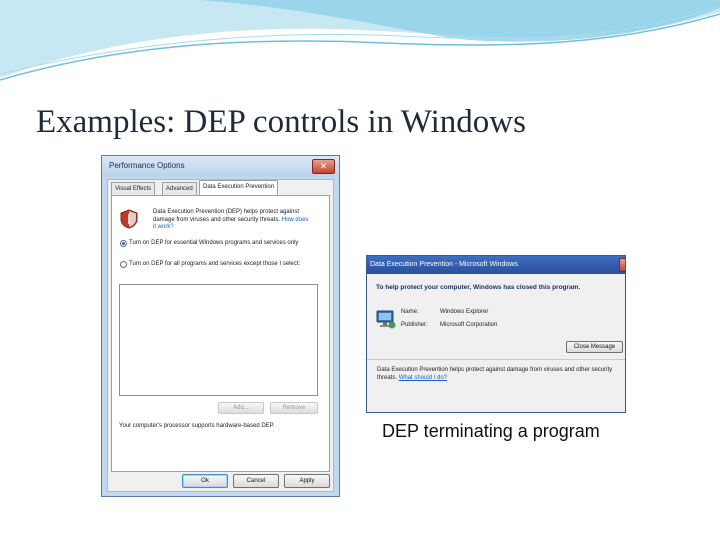  Describe the element at coordinates (123, 264) in the screenshot. I see `radio-all-programs` at that location.